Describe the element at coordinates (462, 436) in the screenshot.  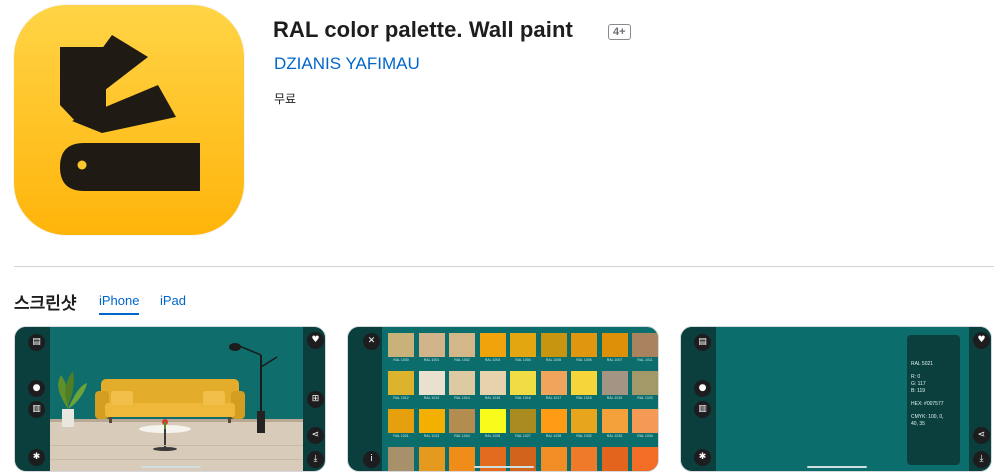
I see `swatch-label: RAL 1024` at that location.